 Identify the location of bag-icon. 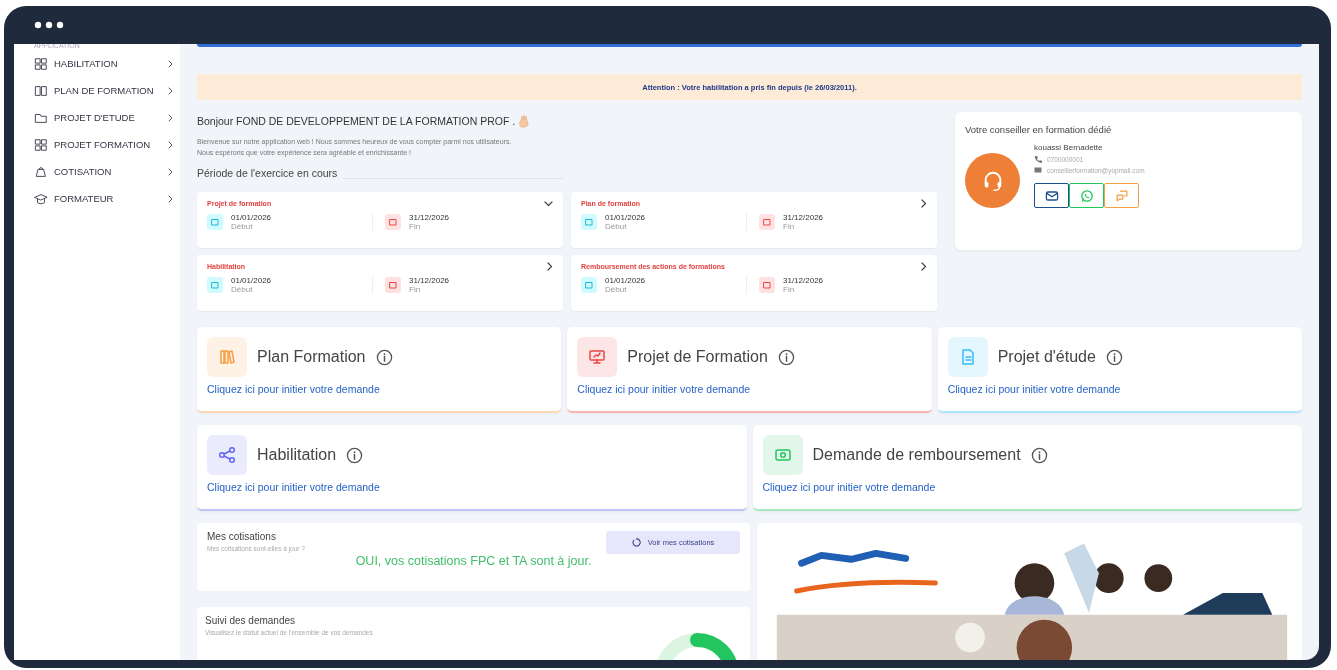
(41, 171).